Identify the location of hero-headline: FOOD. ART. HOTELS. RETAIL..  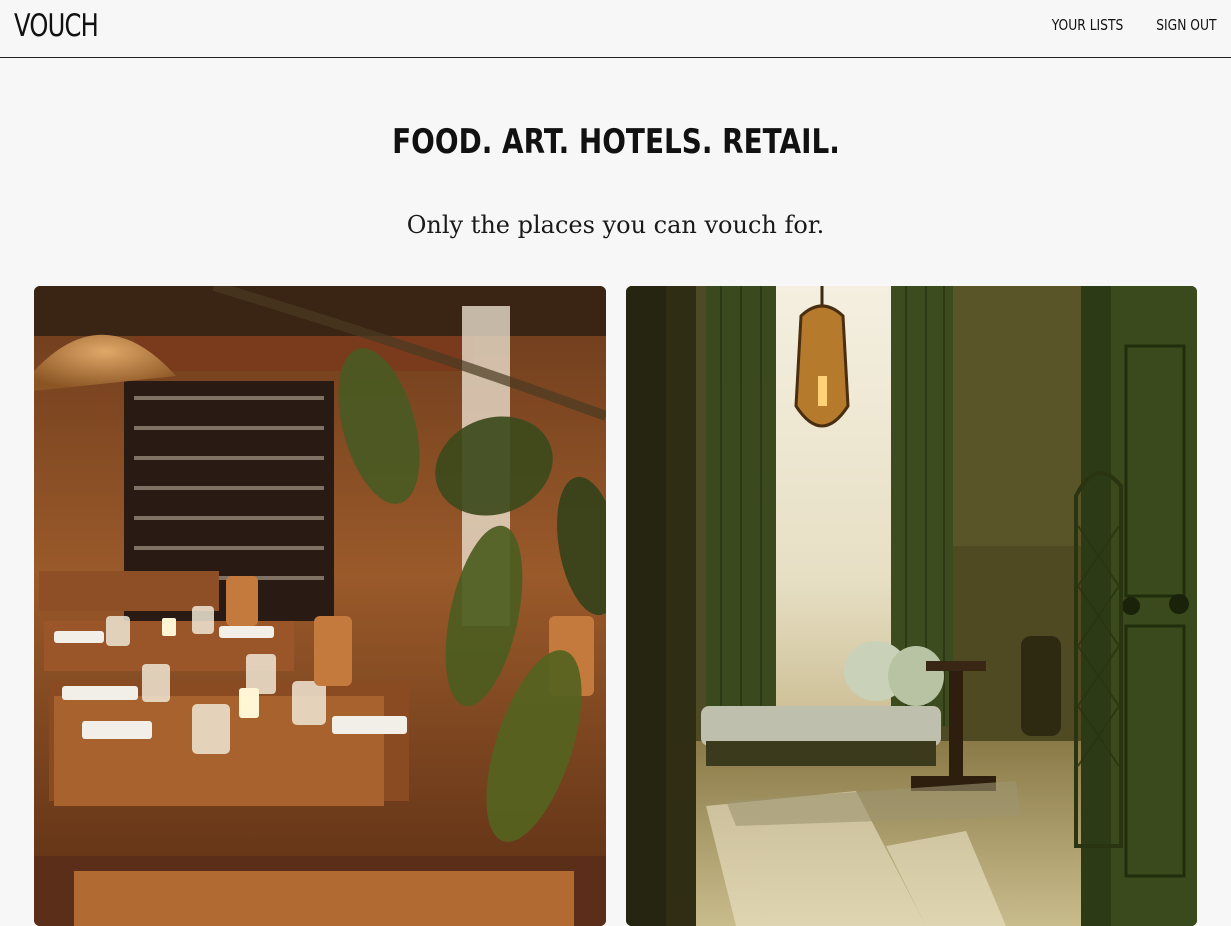
(615, 142).